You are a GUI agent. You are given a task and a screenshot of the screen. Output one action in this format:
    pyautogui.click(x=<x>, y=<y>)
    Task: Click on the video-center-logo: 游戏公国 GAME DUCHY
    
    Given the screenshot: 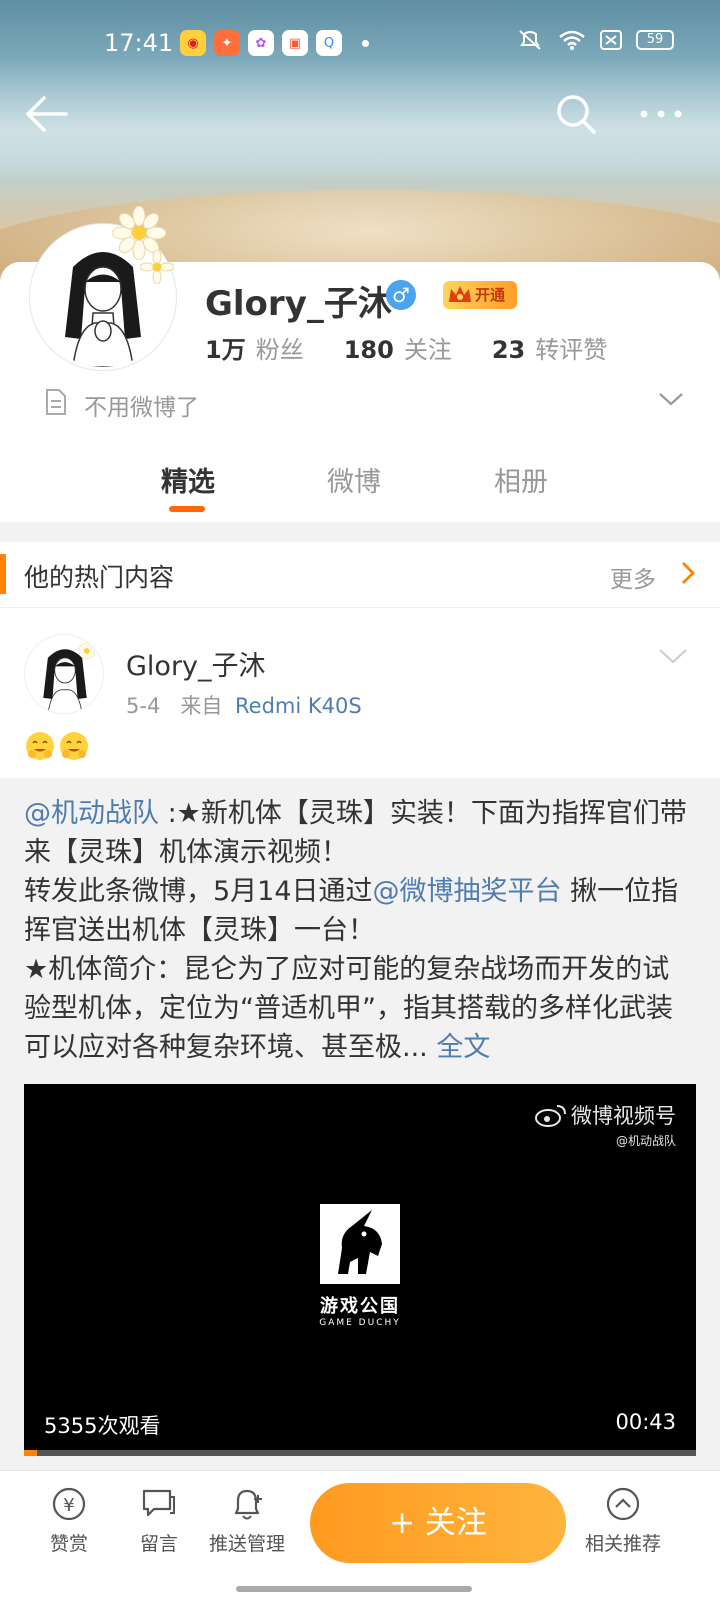 What is the action you would take?
    pyautogui.click(x=360, y=1272)
    